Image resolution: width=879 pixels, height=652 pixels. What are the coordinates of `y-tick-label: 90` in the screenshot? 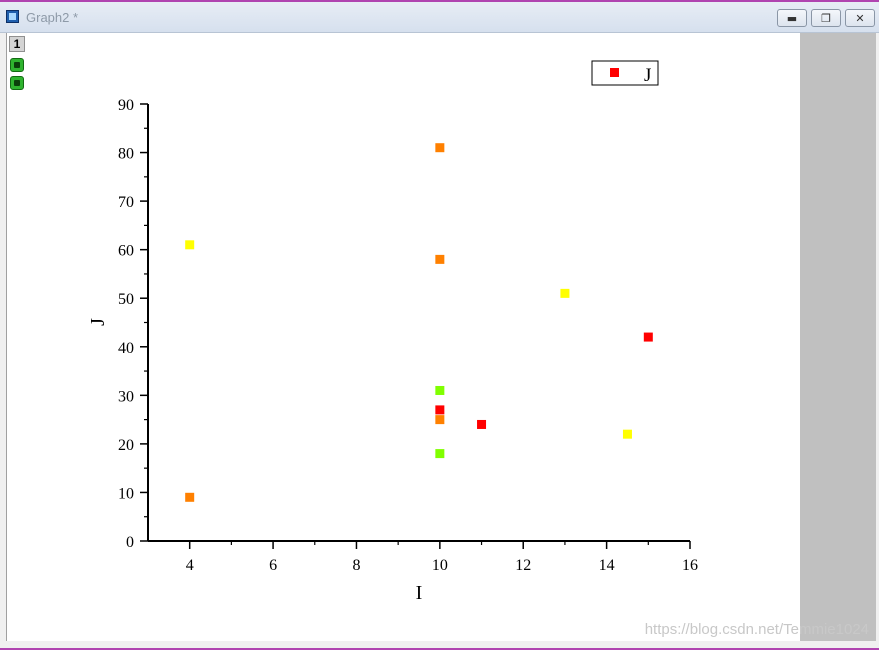 It's located at (126, 105).